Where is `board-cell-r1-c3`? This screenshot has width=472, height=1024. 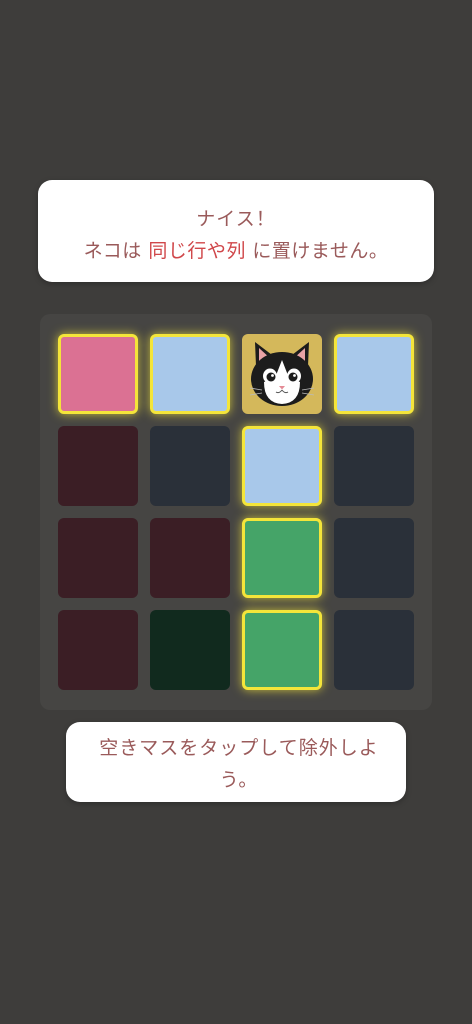
board-cell-r1-c3 is located at coordinates (282, 374).